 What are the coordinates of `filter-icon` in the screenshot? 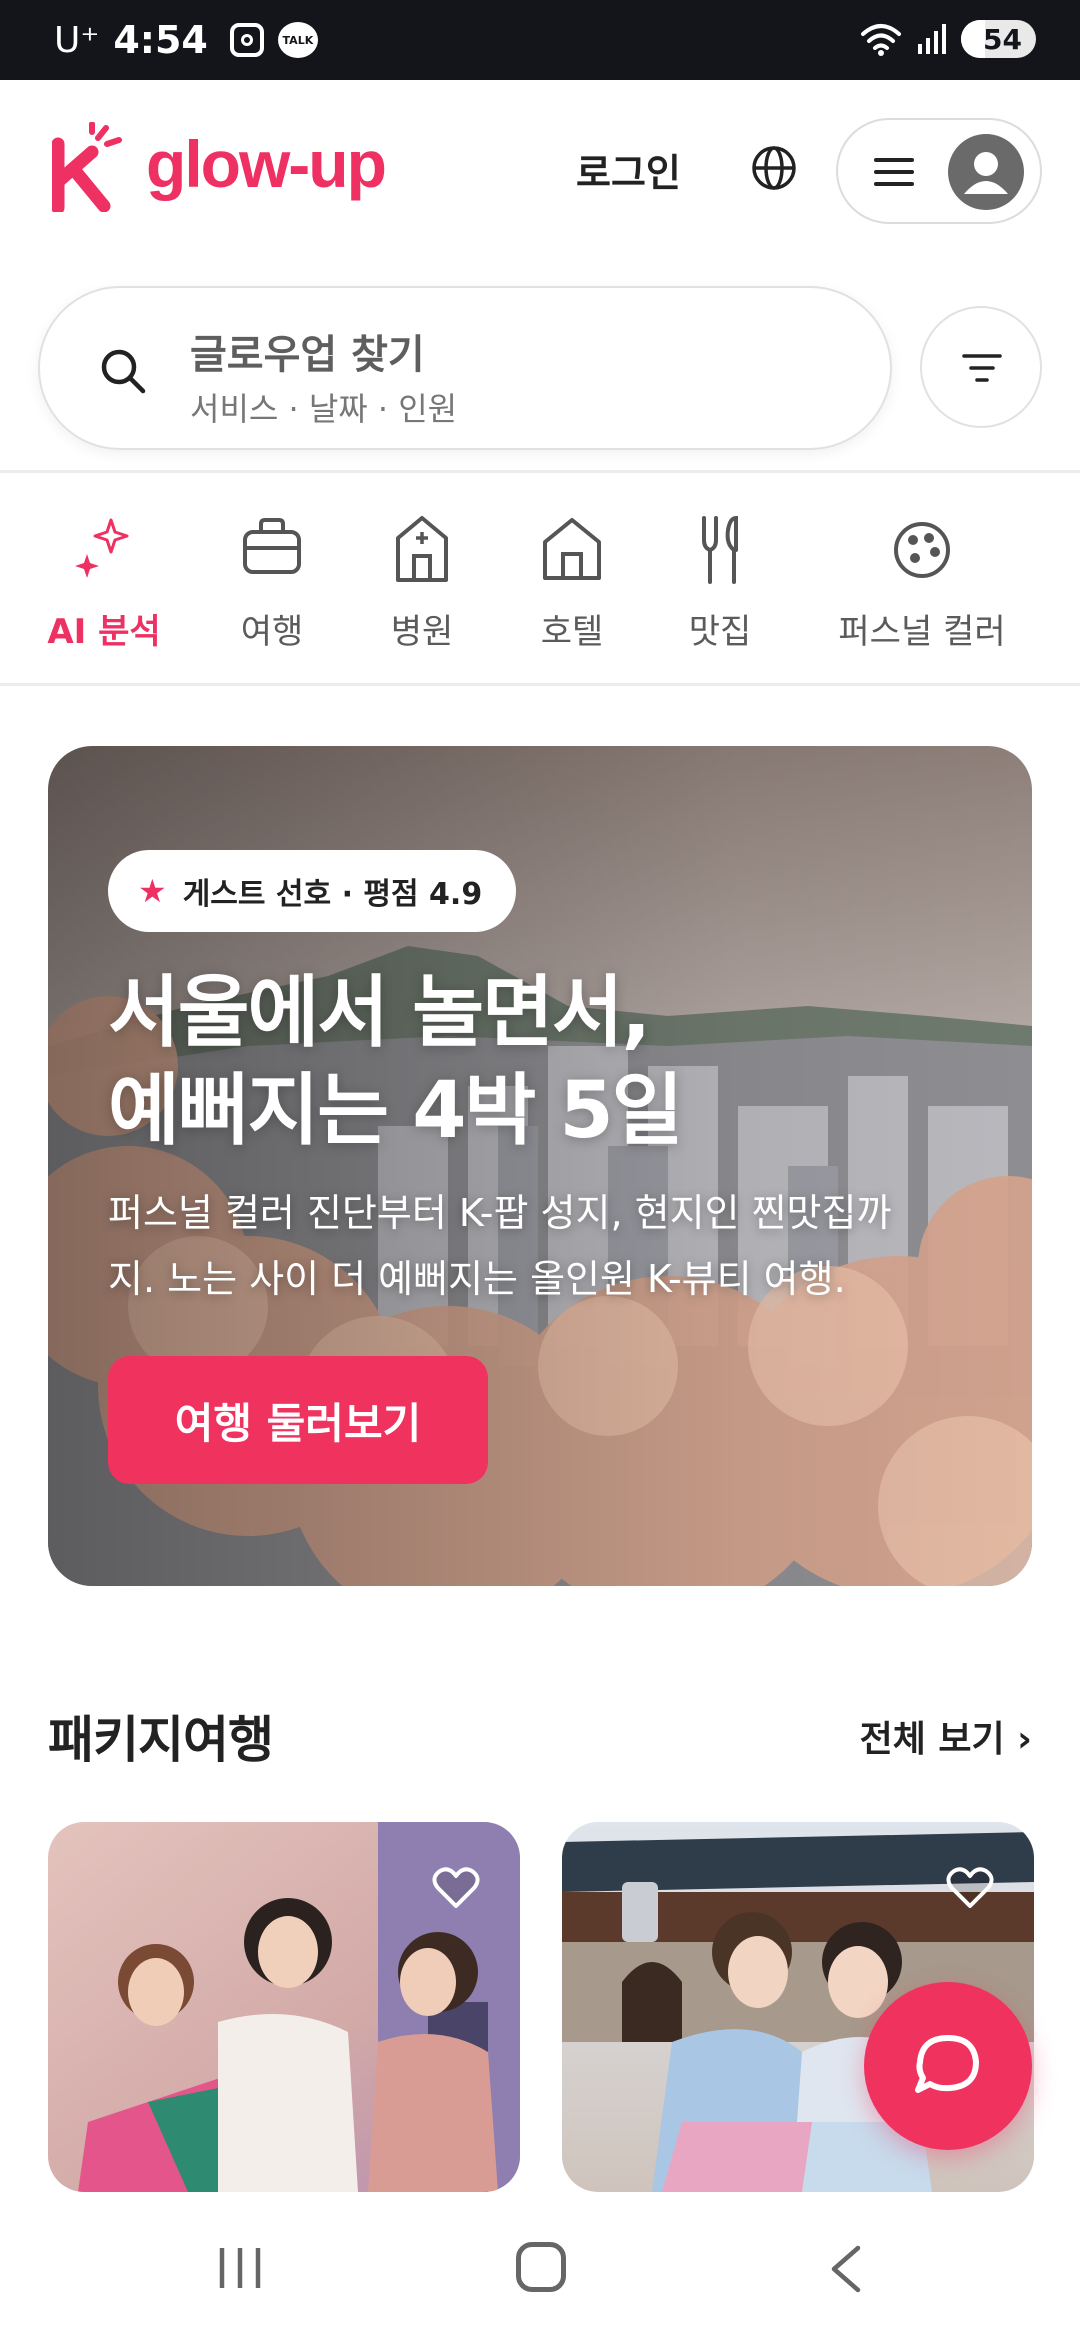 It's located at (982, 368).